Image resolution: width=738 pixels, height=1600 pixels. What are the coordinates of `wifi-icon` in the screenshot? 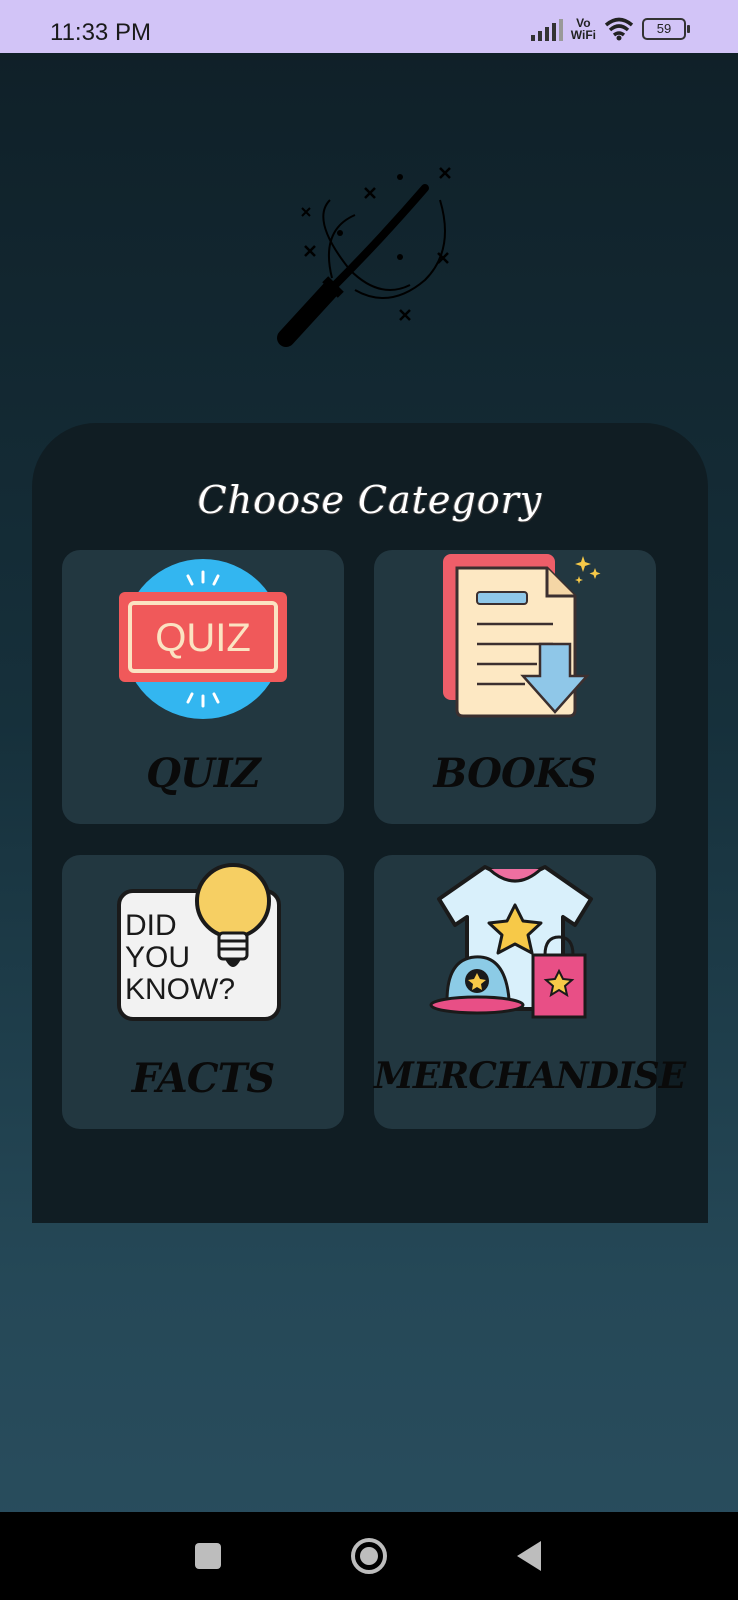 It's located at (619, 29).